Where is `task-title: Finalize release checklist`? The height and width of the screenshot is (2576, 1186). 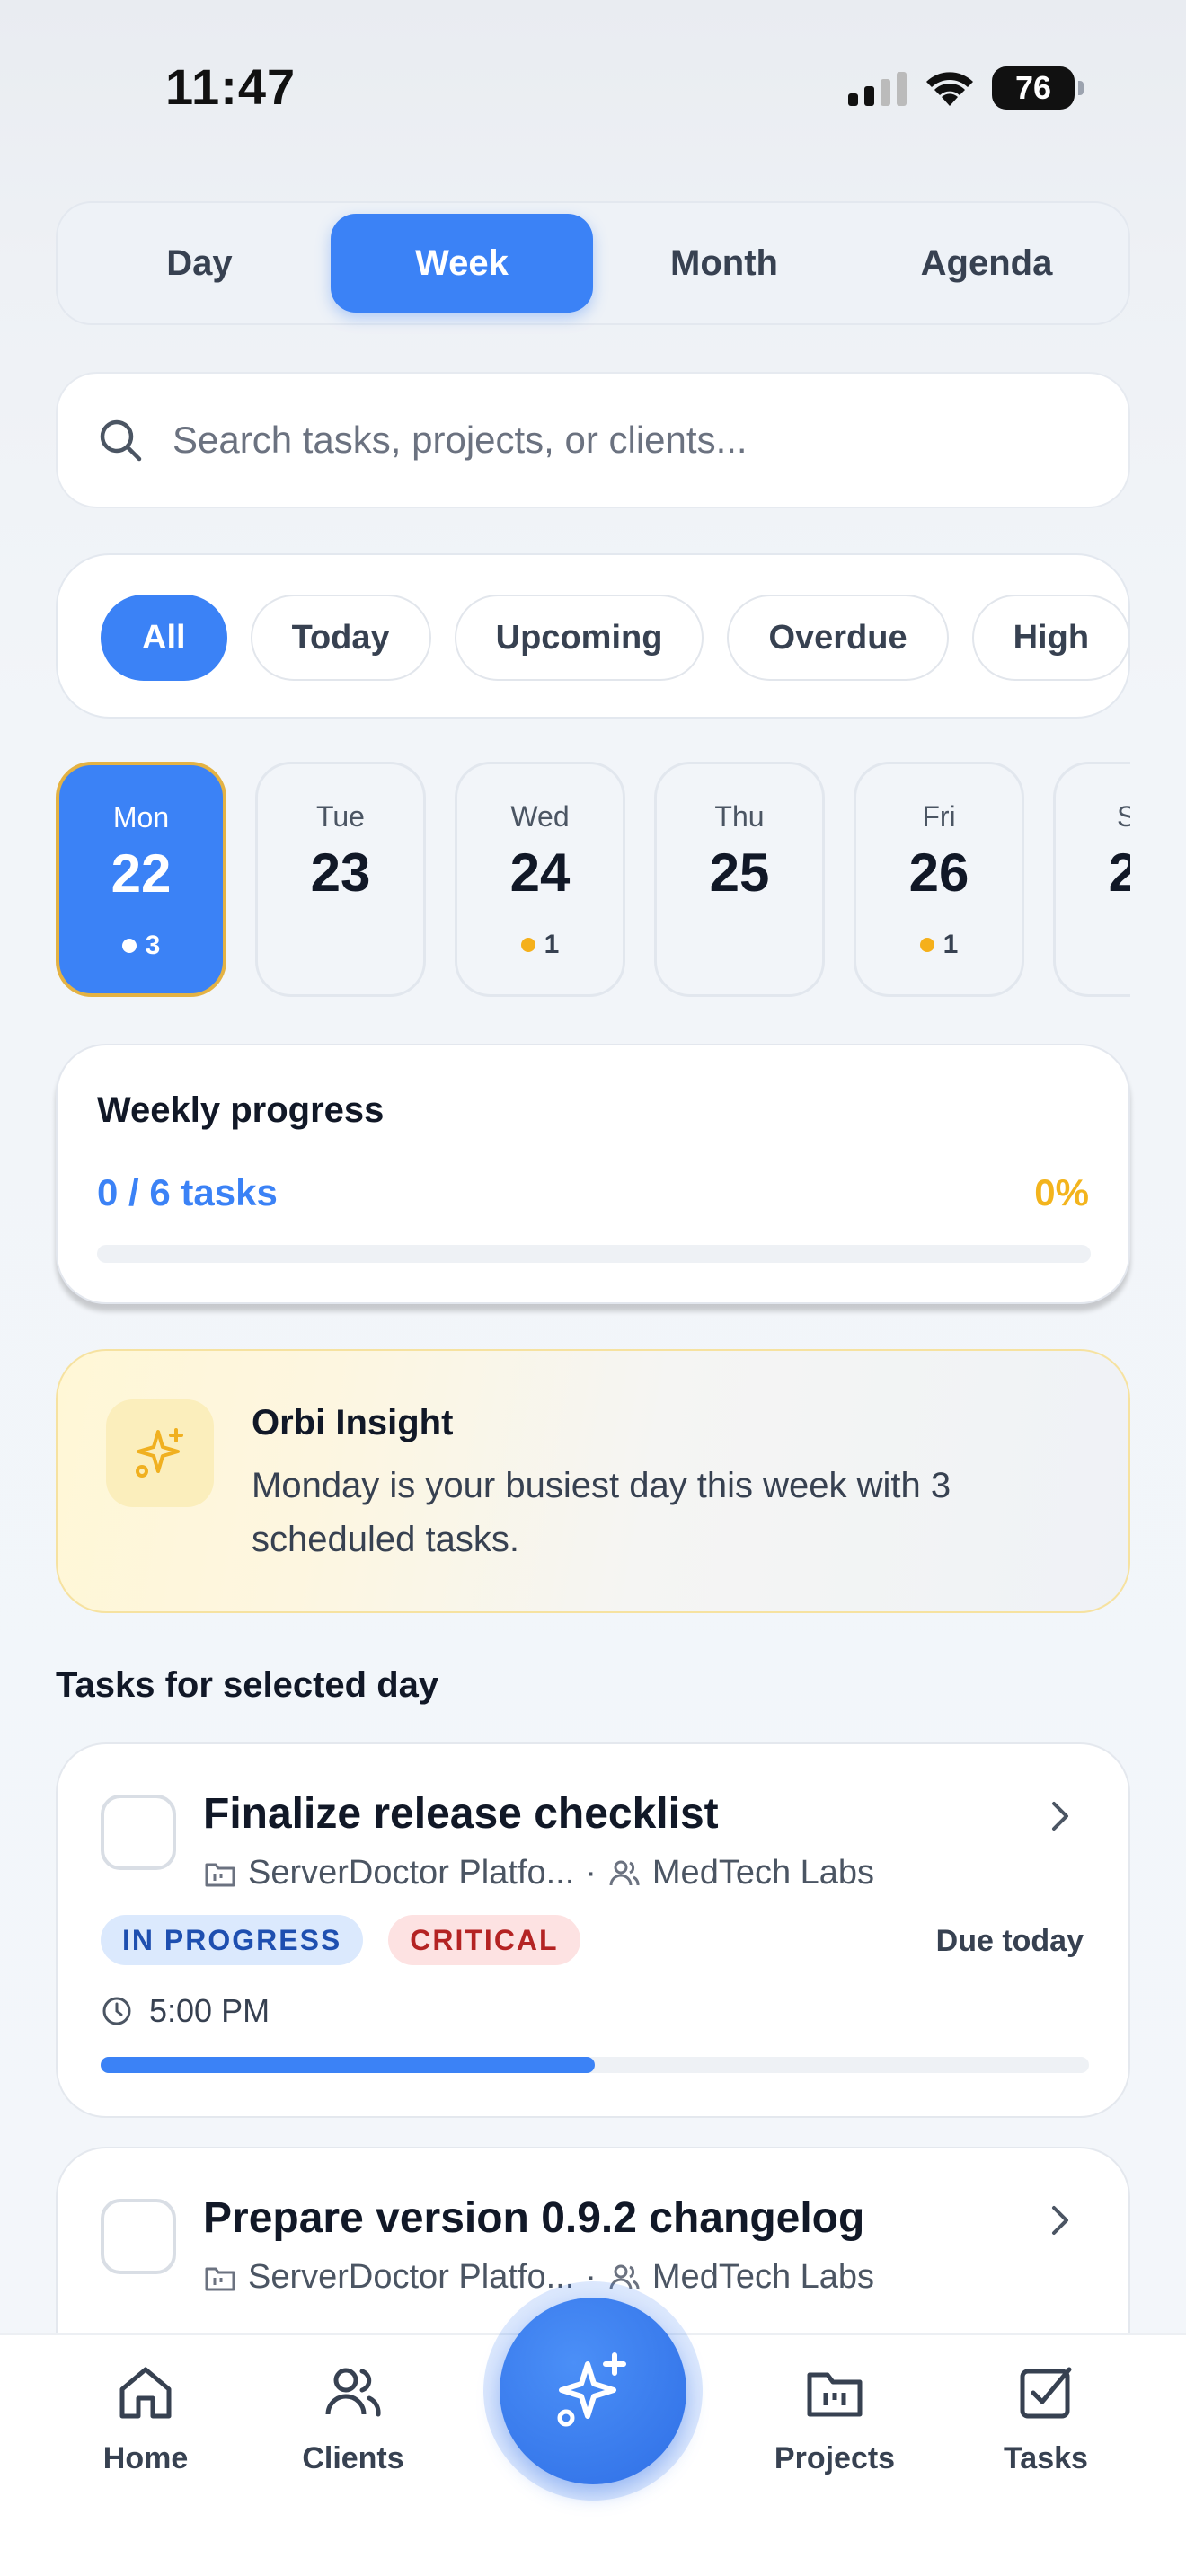
task-title: Finalize release checklist is located at coordinates (461, 1814).